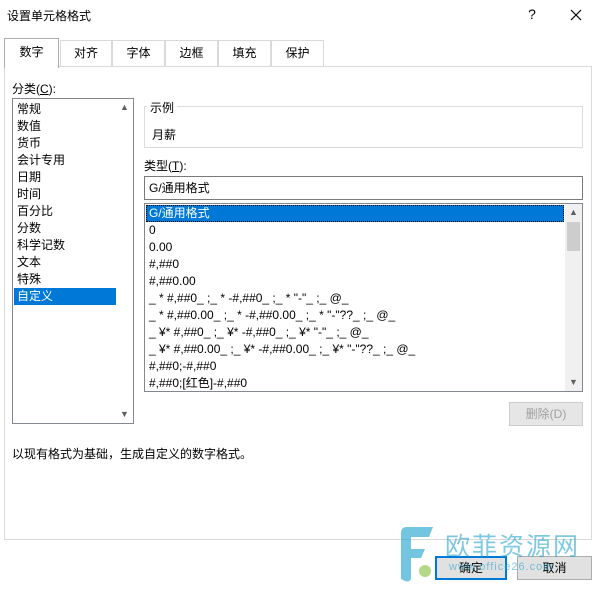  Describe the element at coordinates (132, 454) in the screenshot. I see `description-text: 以现有格式为基础，生成自定义的数字格式。` at that location.